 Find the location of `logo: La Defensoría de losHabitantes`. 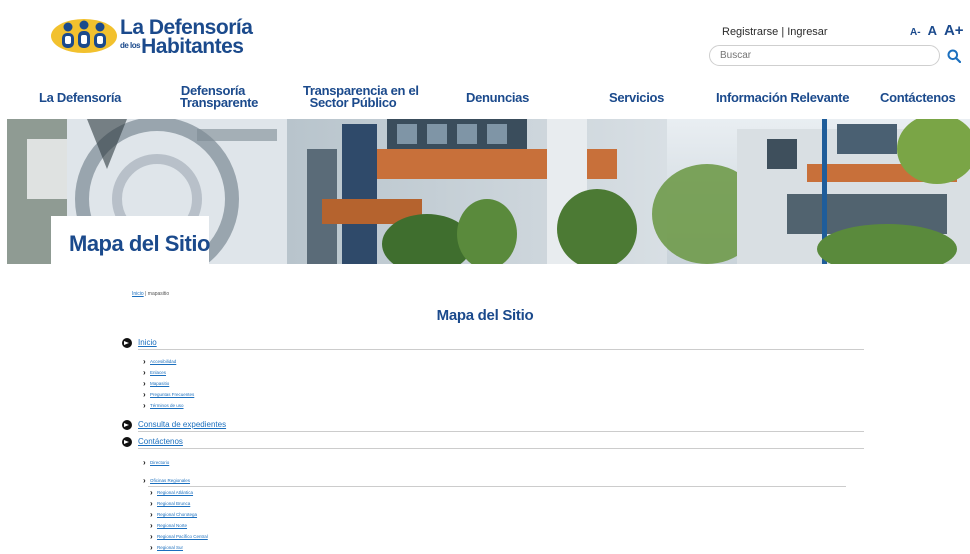

logo: La Defensoría de losHabitantes is located at coordinates (151, 36).